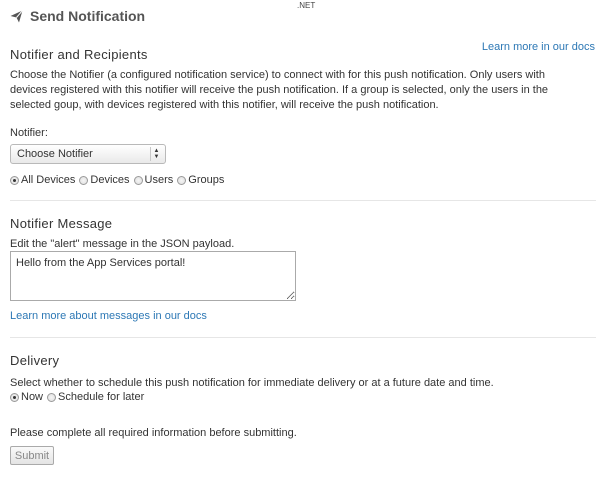 Image resolution: width=606 pixels, height=483 pixels. Describe the element at coordinates (79, 54) in the screenshot. I see `recipients-section-title: Notifier and Recipients` at that location.